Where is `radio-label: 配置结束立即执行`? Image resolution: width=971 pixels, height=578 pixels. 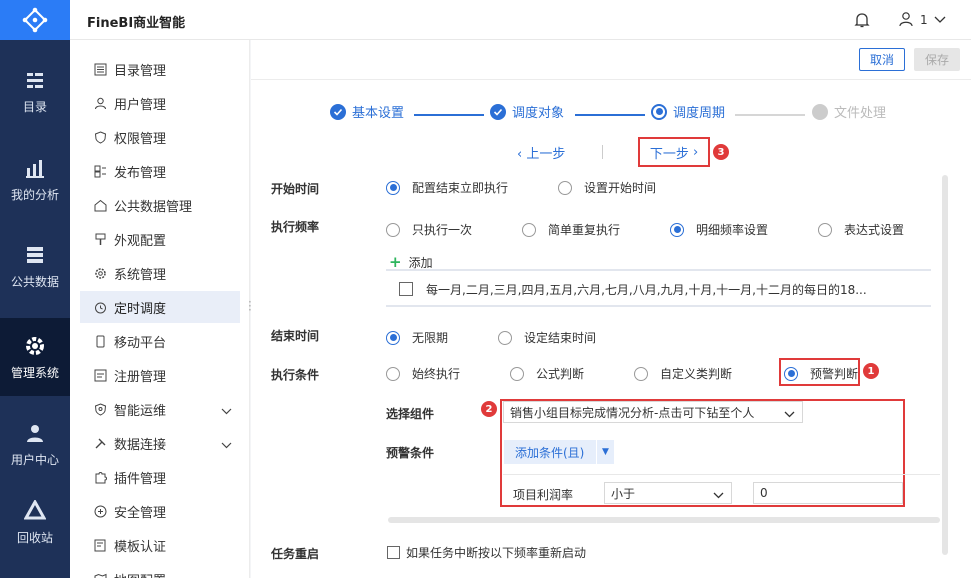
radio-label: 配置结束立即执行 is located at coordinates (460, 188).